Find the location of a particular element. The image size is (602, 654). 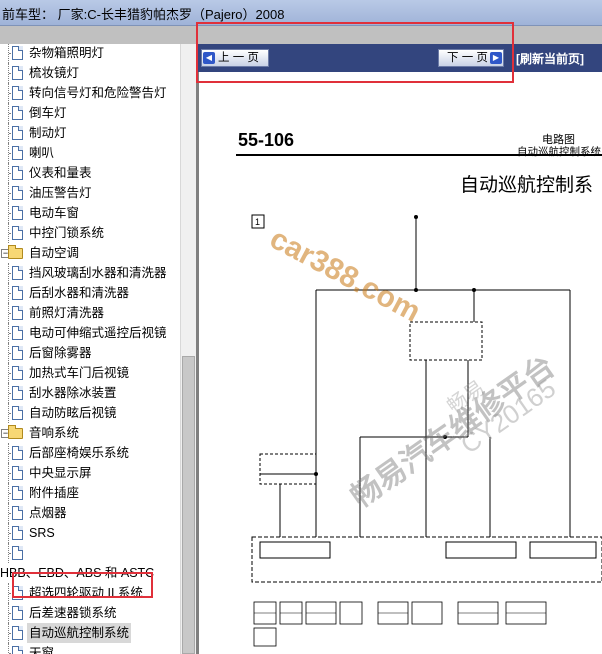

tree-item: 制动灯 is located at coordinates (90, 133).